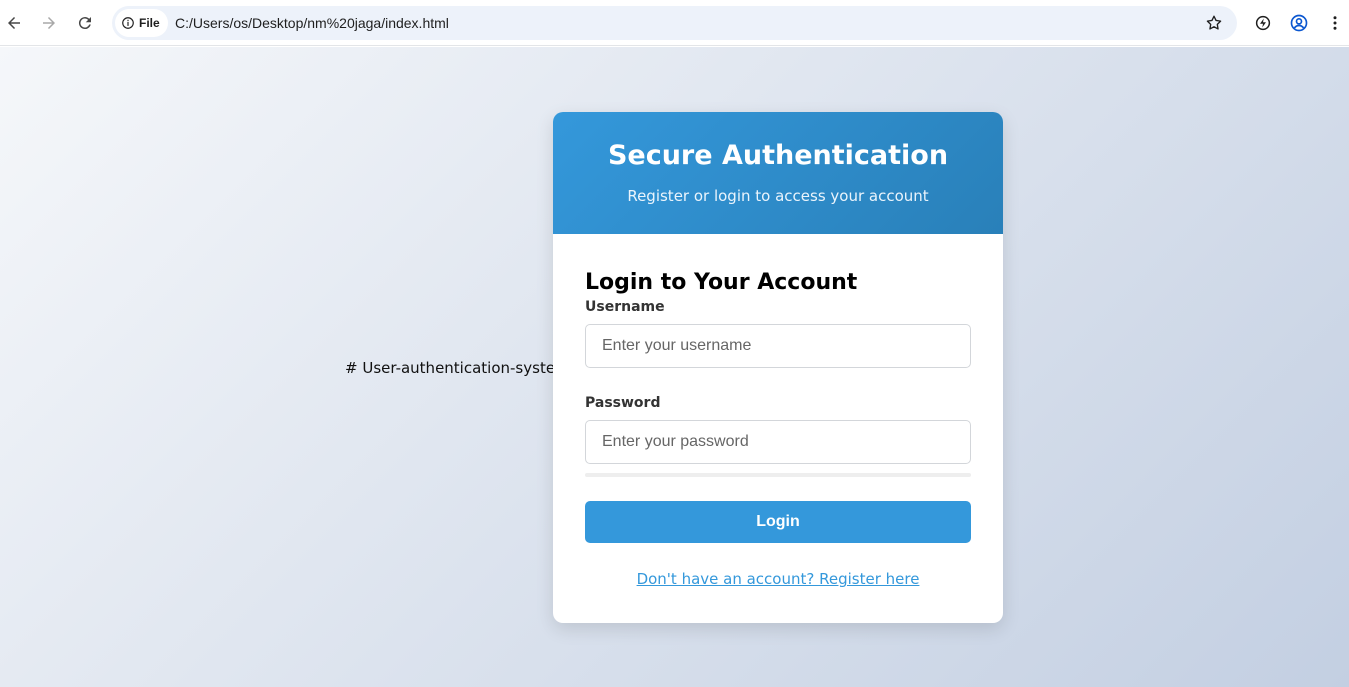 The image size is (1349, 687). I want to click on form-title: Login to Your Account, so click(721, 282).